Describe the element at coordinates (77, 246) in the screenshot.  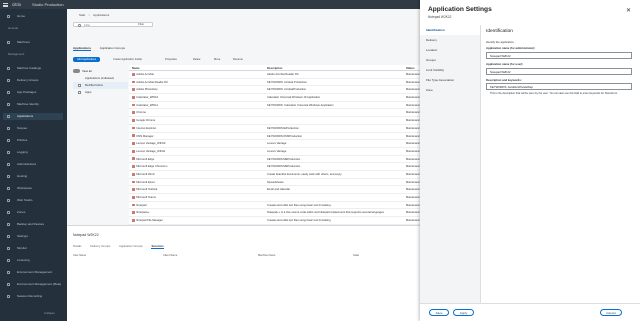
I see `tab-details: Details` at that location.